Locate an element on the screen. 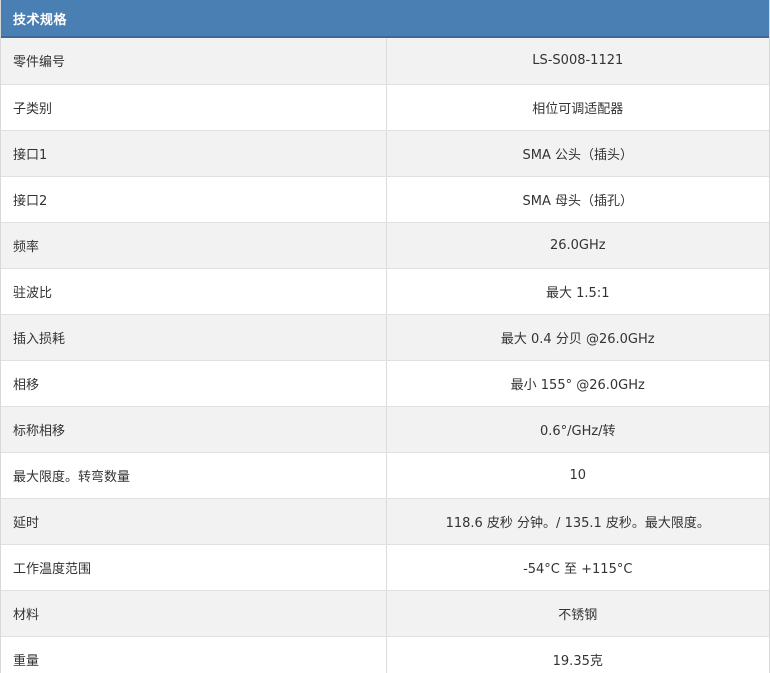 The image size is (770, 673). spec-label-subcategory: 子类别 is located at coordinates (194, 107).